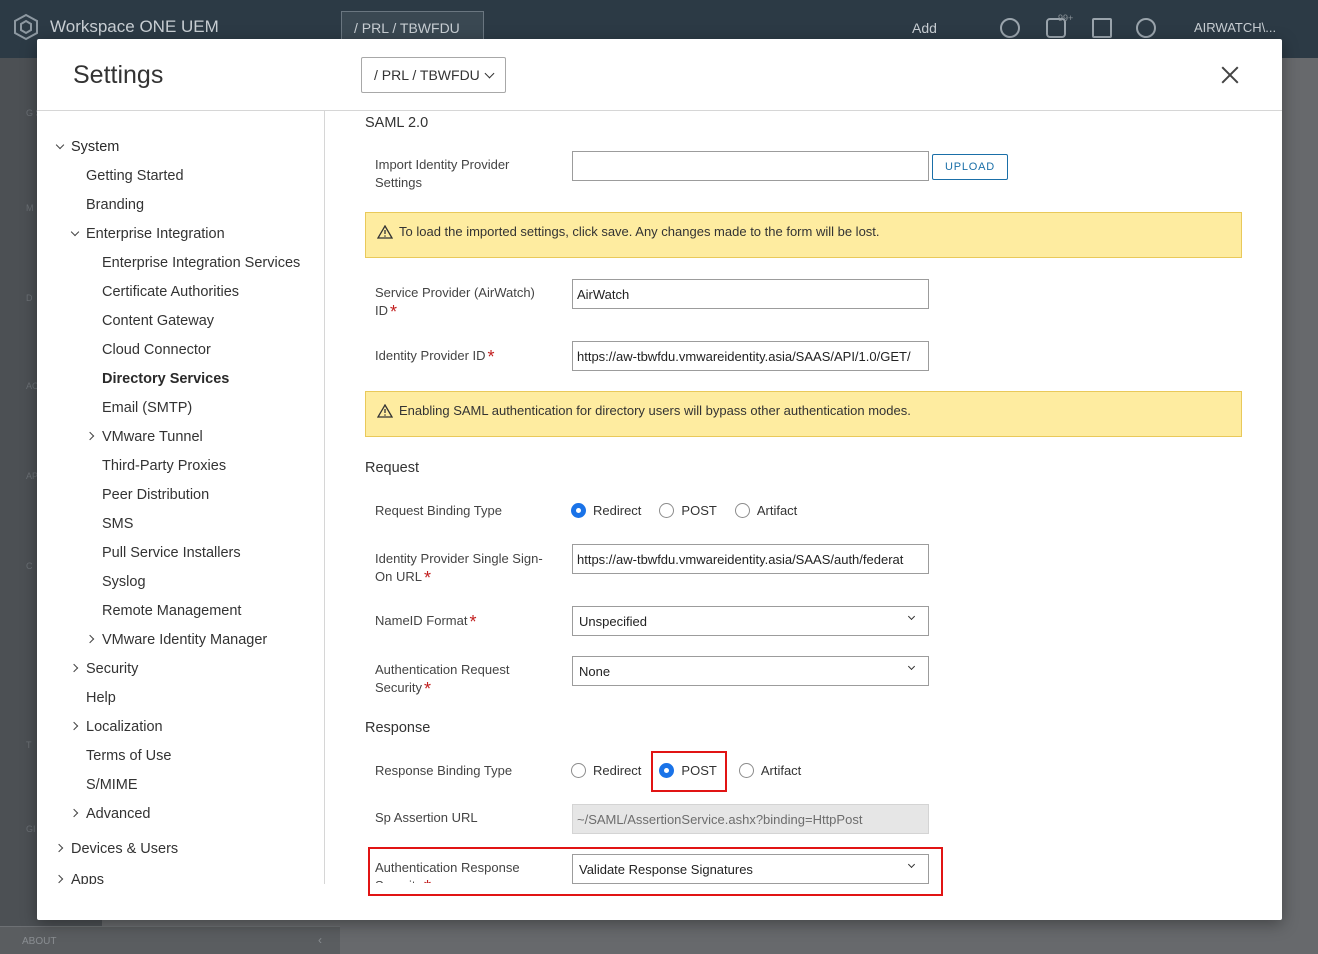 The width and height of the screenshot is (1318, 954). What do you see at coordinates (1230, 75) in the screenshot?
I see `close-icon` at bounding box center [1230, 75].